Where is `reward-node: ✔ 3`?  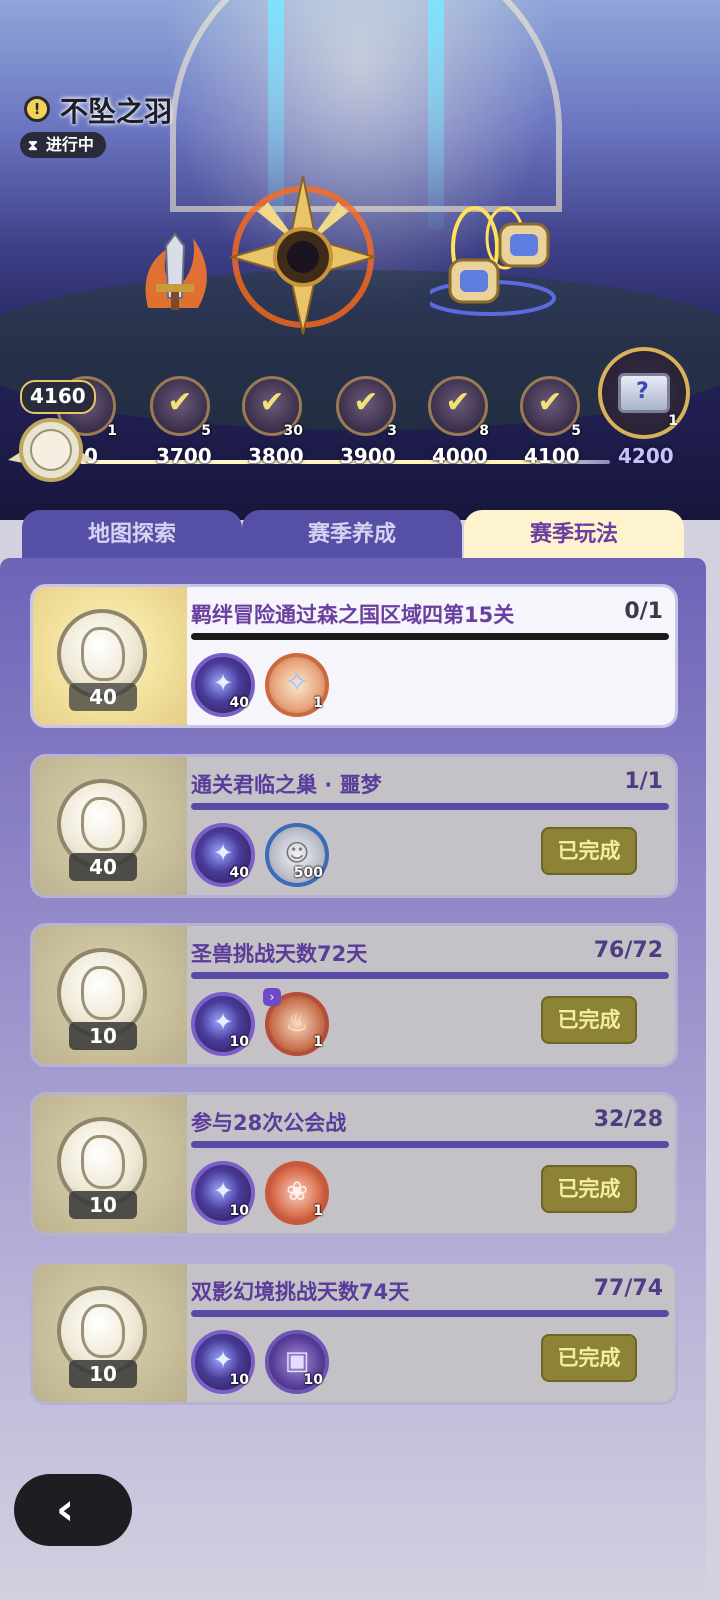
reward-node: ✔ 3 is located at coordinates (366, 407).